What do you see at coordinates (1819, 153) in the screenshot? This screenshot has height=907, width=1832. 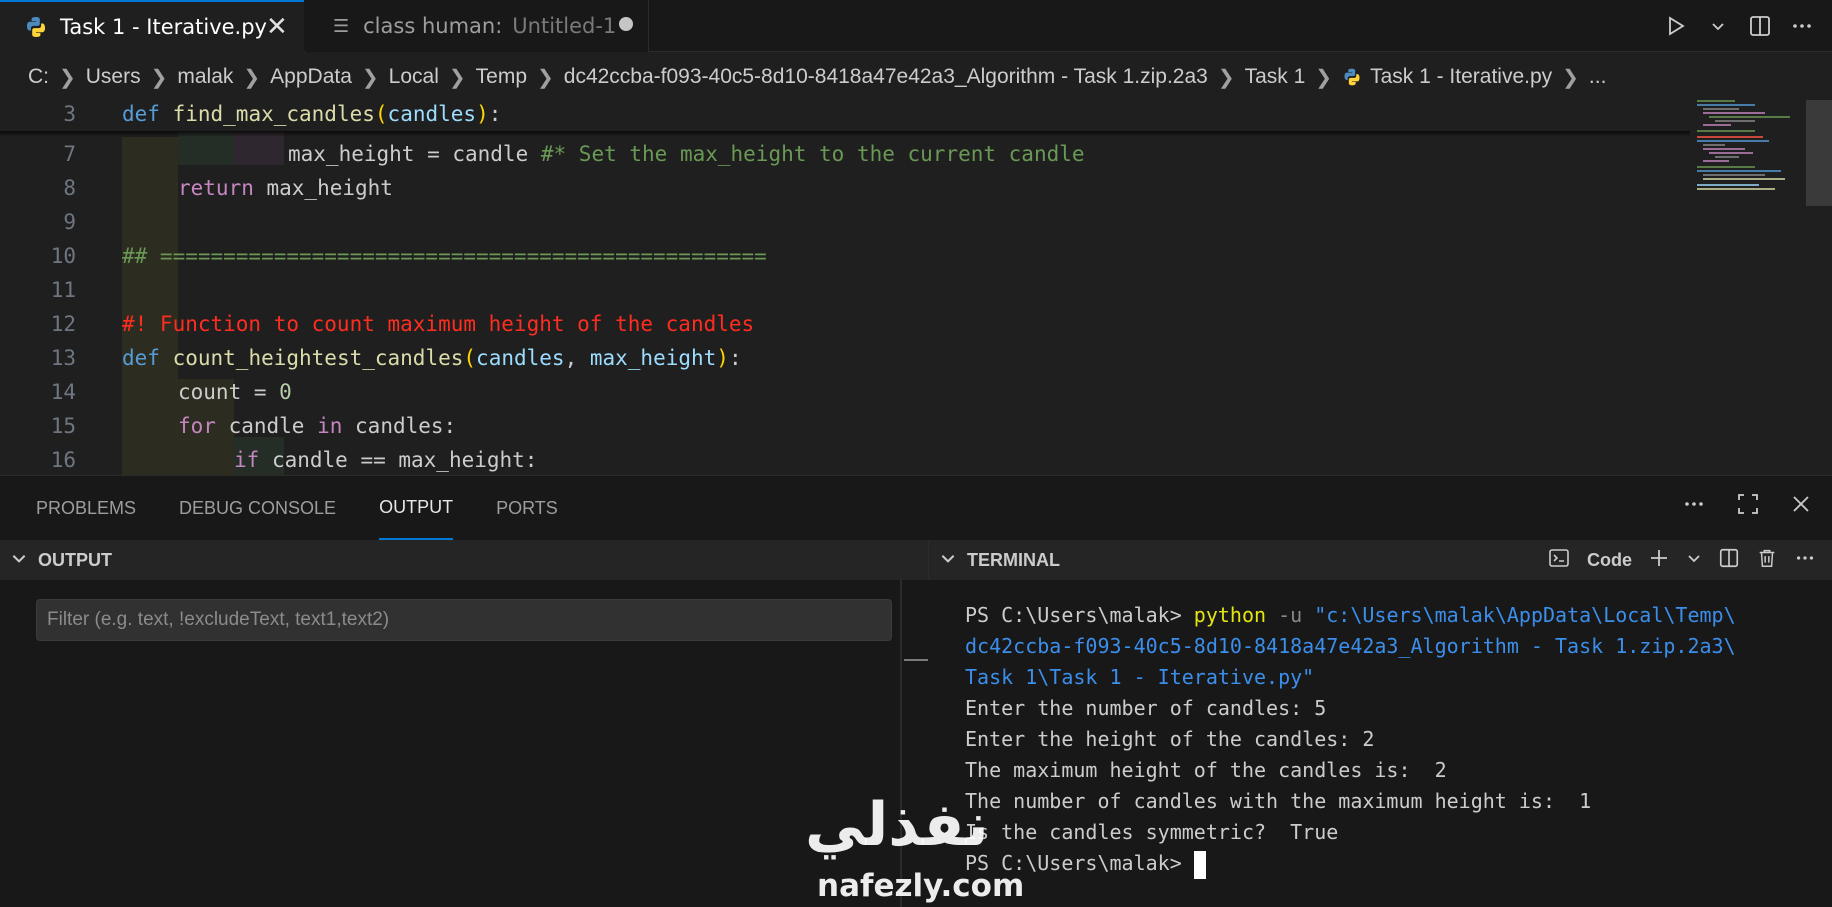 I see `editor-scrollbar-thumb` at bounding box center [1819, 153].